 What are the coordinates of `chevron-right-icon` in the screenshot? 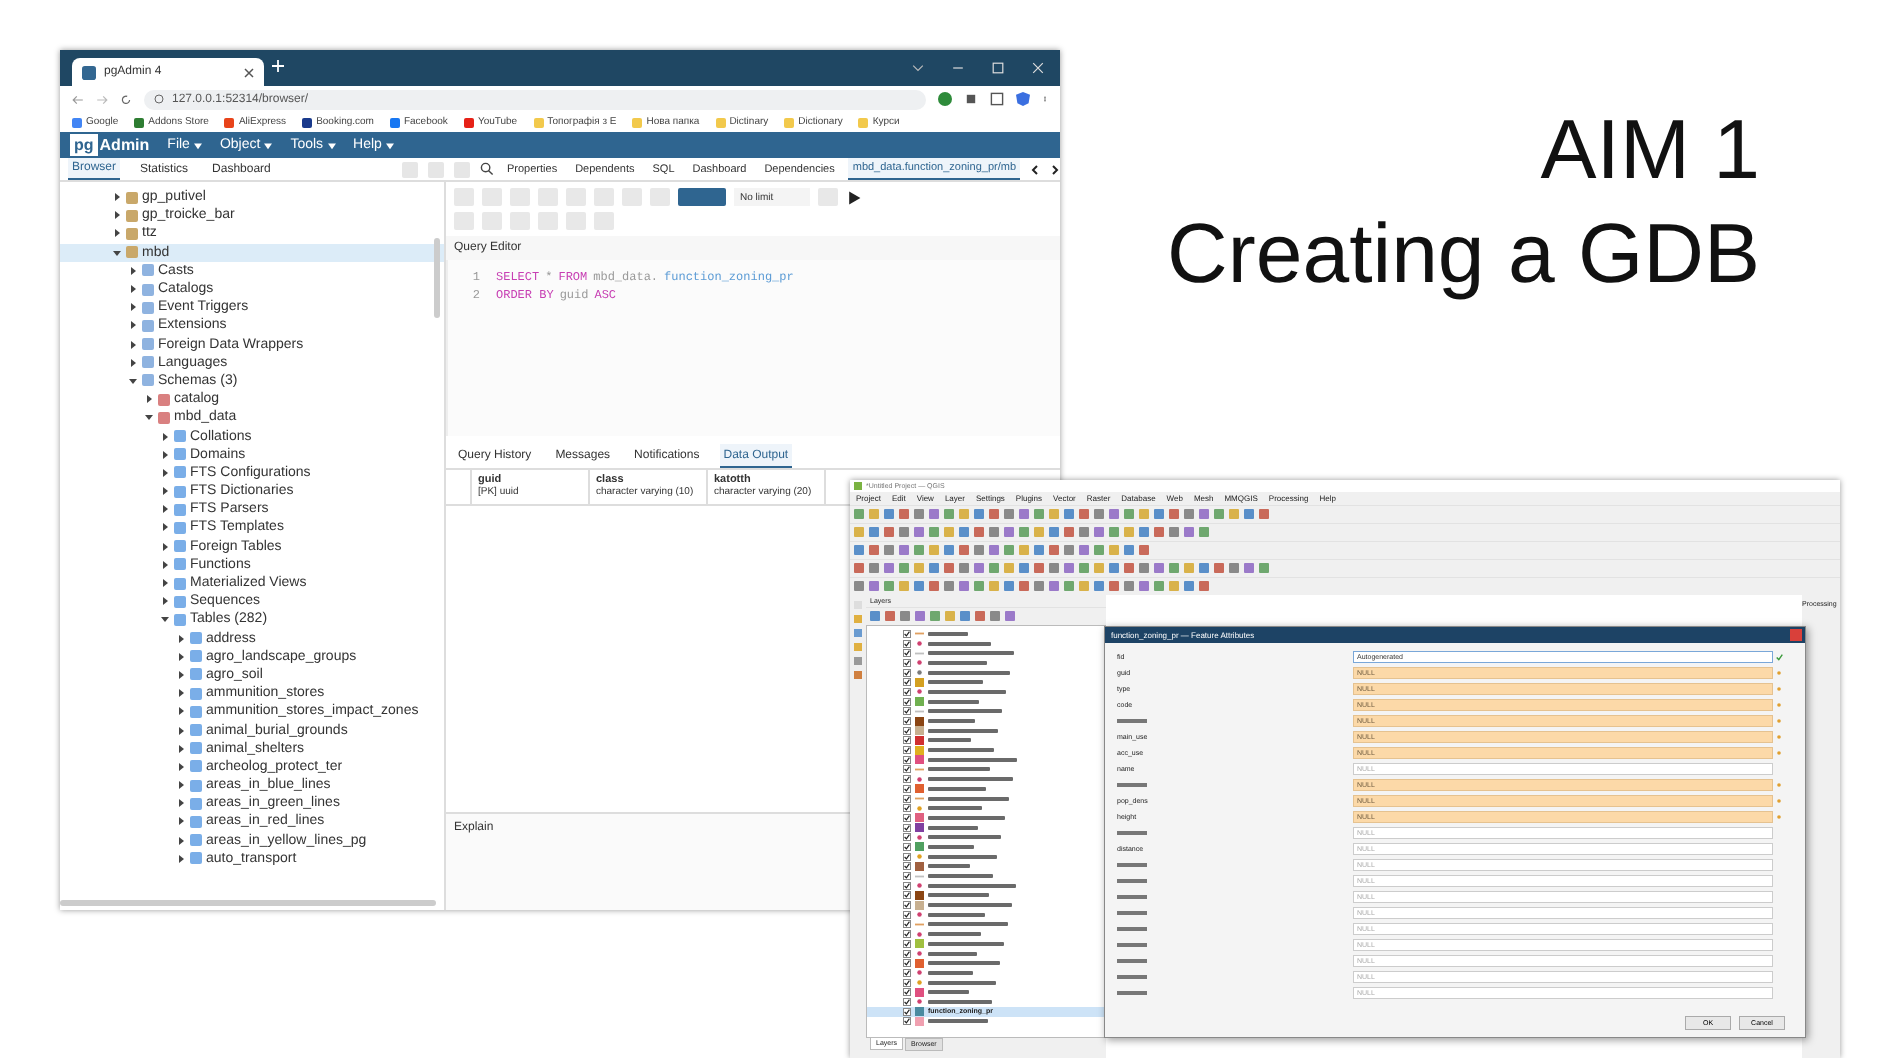 It's located at (1055, 169).